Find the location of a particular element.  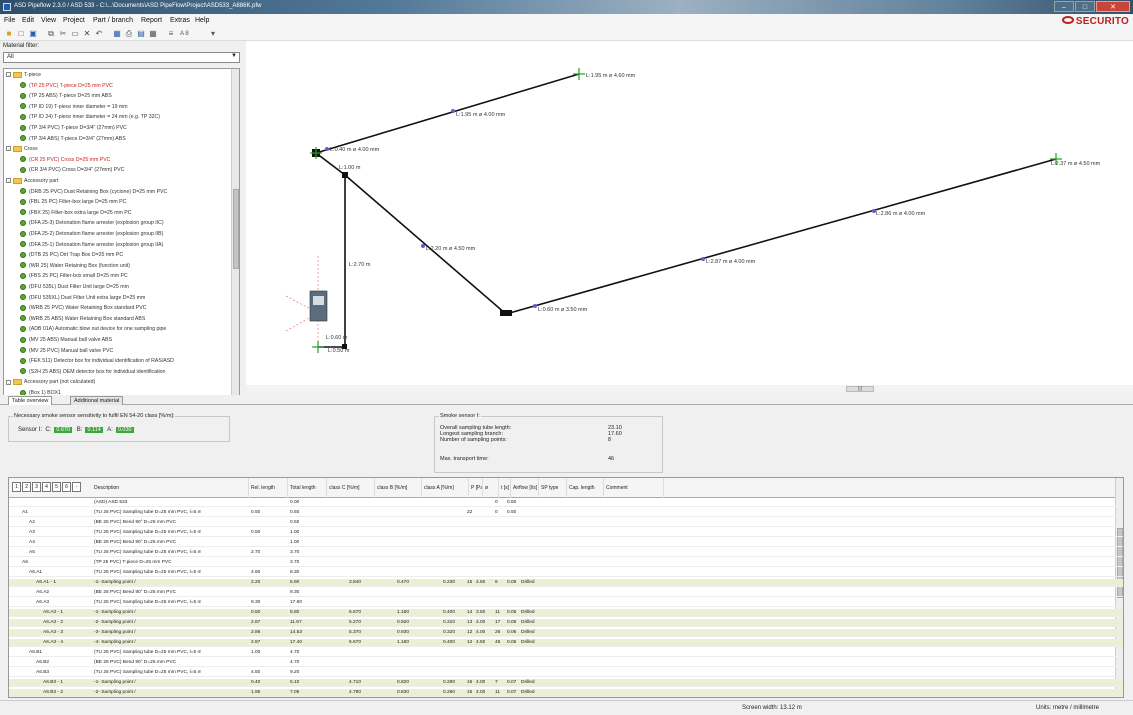

tree-folder: - T-piece is located at coordinates (23, 75).